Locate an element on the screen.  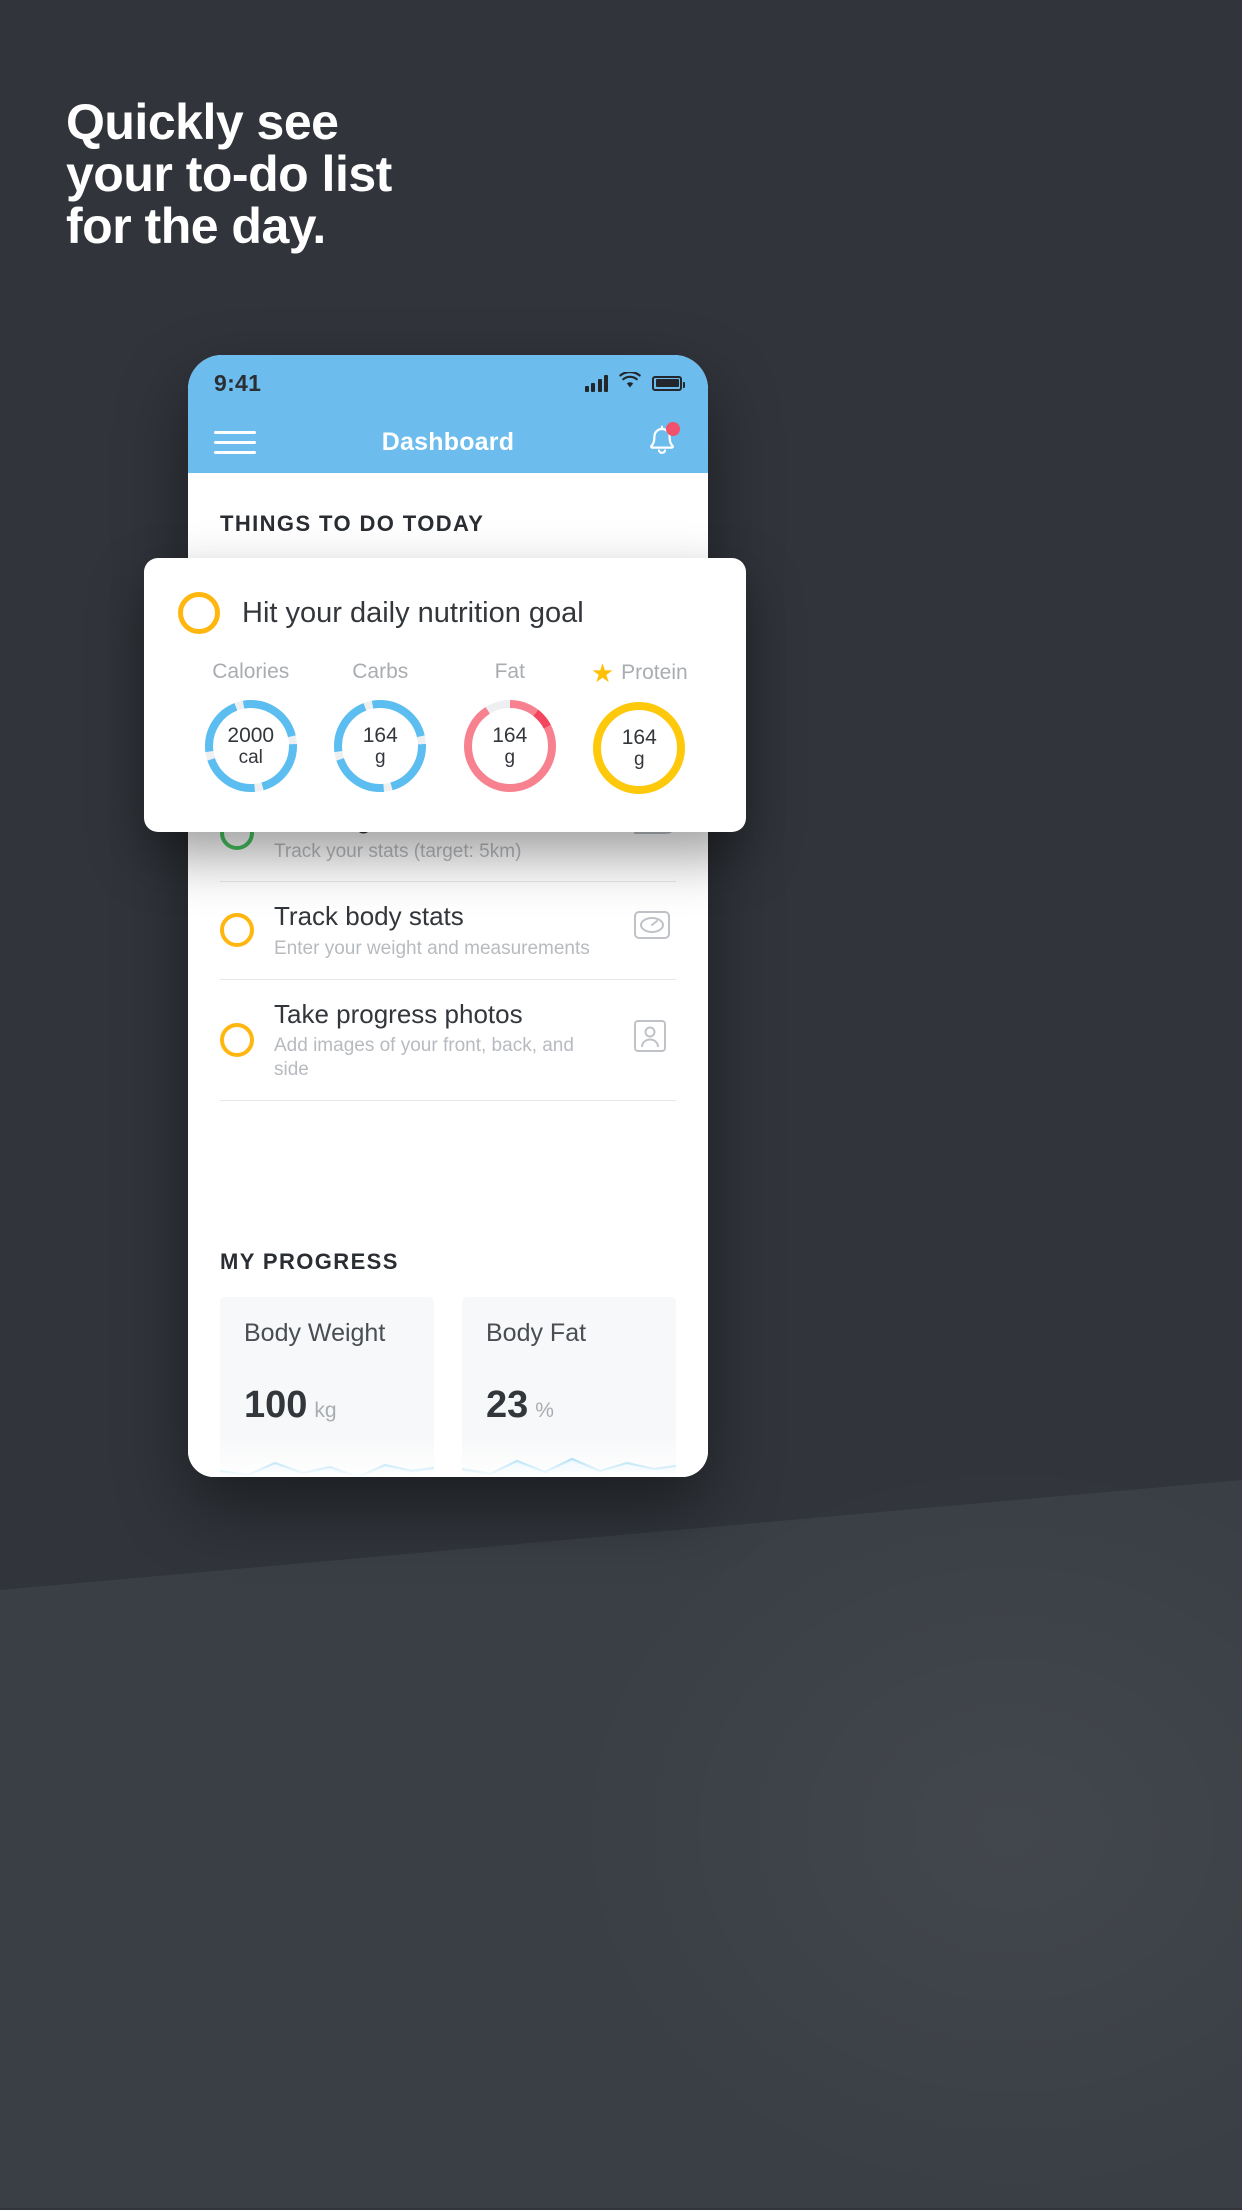
donut-chart-calories: 2000 cal is located at coordinates (251, 746).